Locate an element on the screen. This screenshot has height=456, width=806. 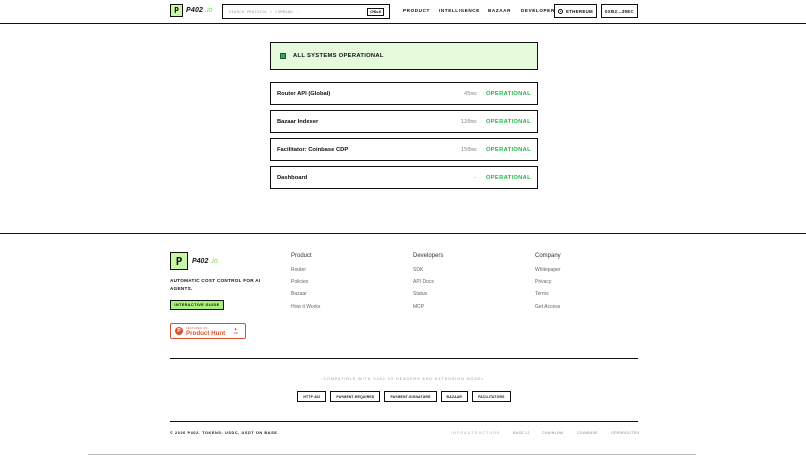
chip-payment-required: PAYMENT-REQUIRED is located at coordinates (355, 396).